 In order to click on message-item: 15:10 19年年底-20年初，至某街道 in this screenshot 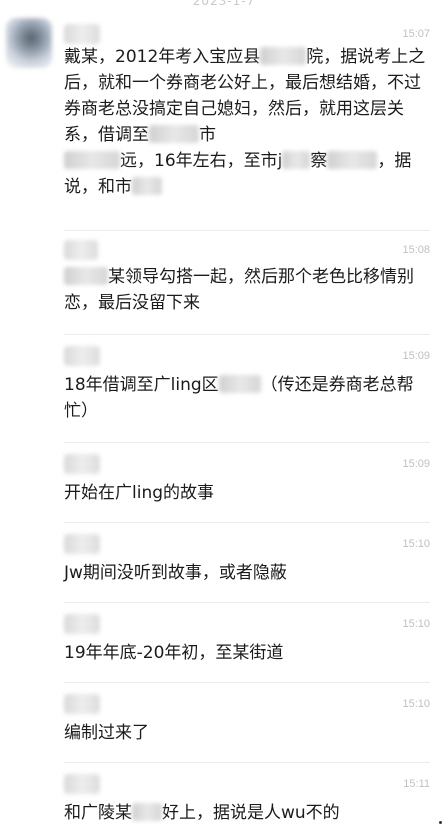, I will do `click(256, 644)`.